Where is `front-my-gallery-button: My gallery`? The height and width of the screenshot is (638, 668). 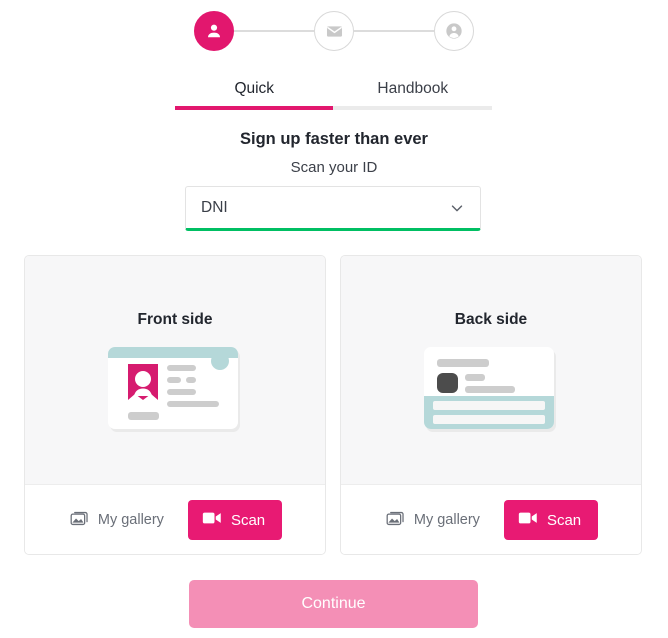
front-my-gallery-button: My gallery is located at coordinates (117, 520).